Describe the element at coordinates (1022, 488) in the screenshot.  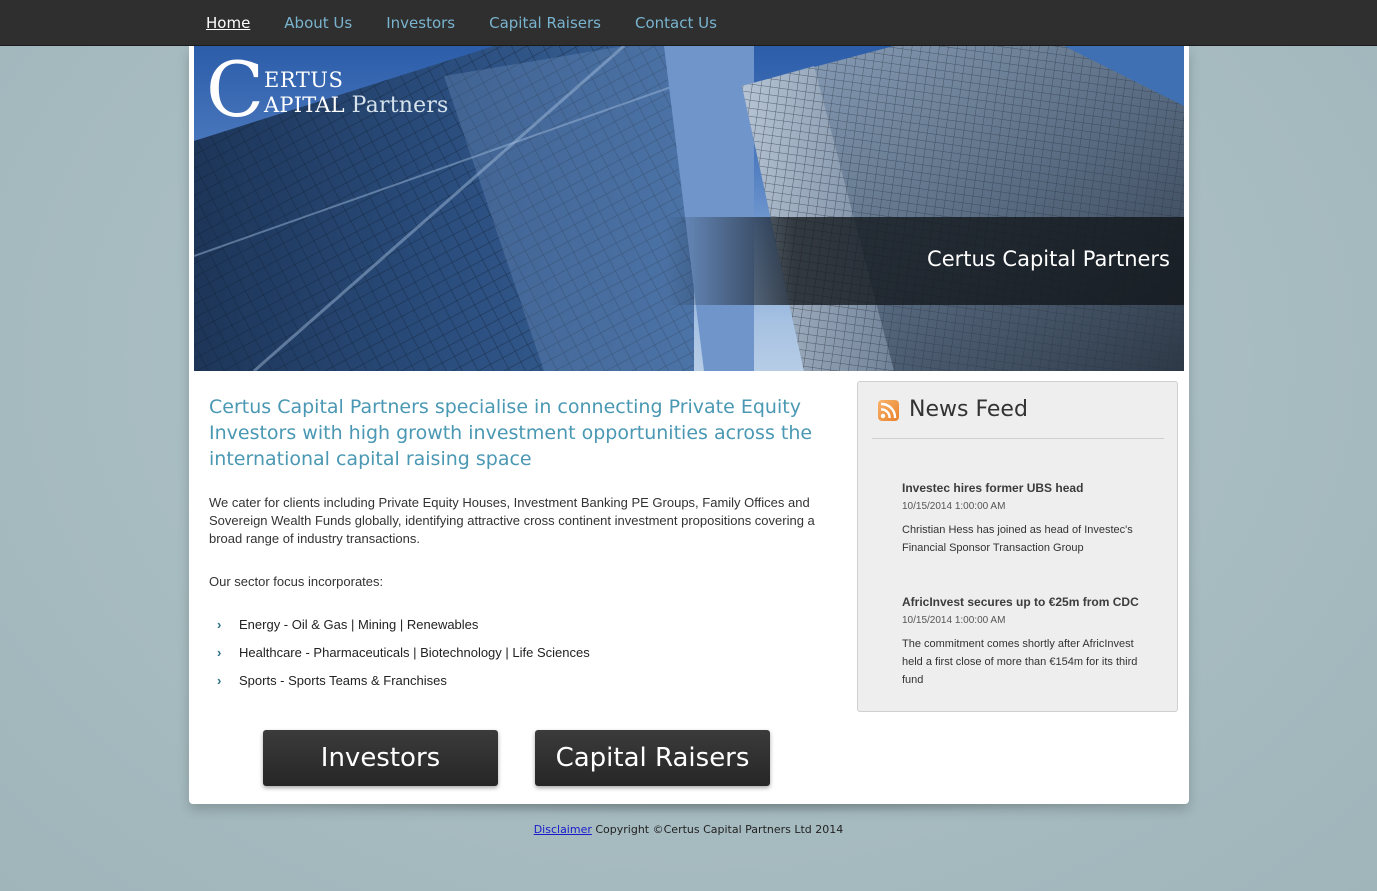
I see `news-item-title: Investec hires former UBS head` at that location.